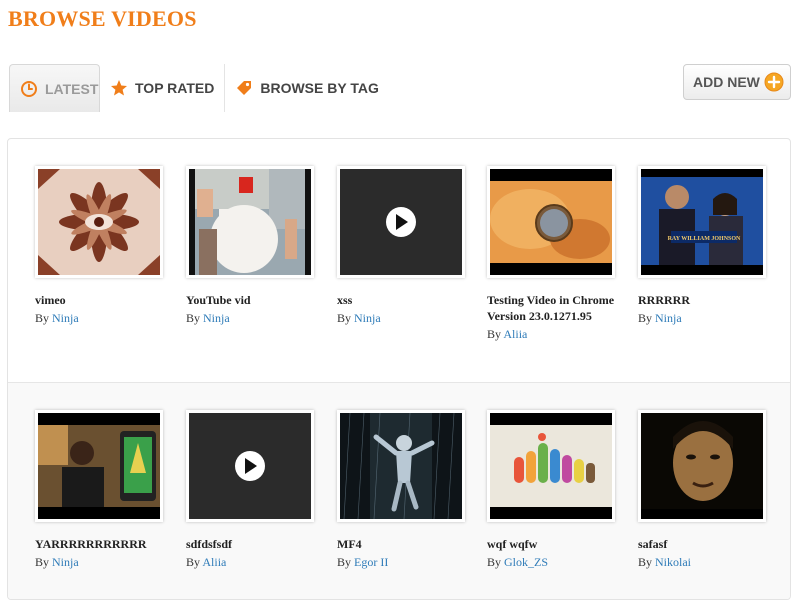 The height and width of the screenshot is (600, 800). What do you see at coordinates (703, 544) in the screenshot?
I see `video-title: safasf` at bounding box center [703, 544].